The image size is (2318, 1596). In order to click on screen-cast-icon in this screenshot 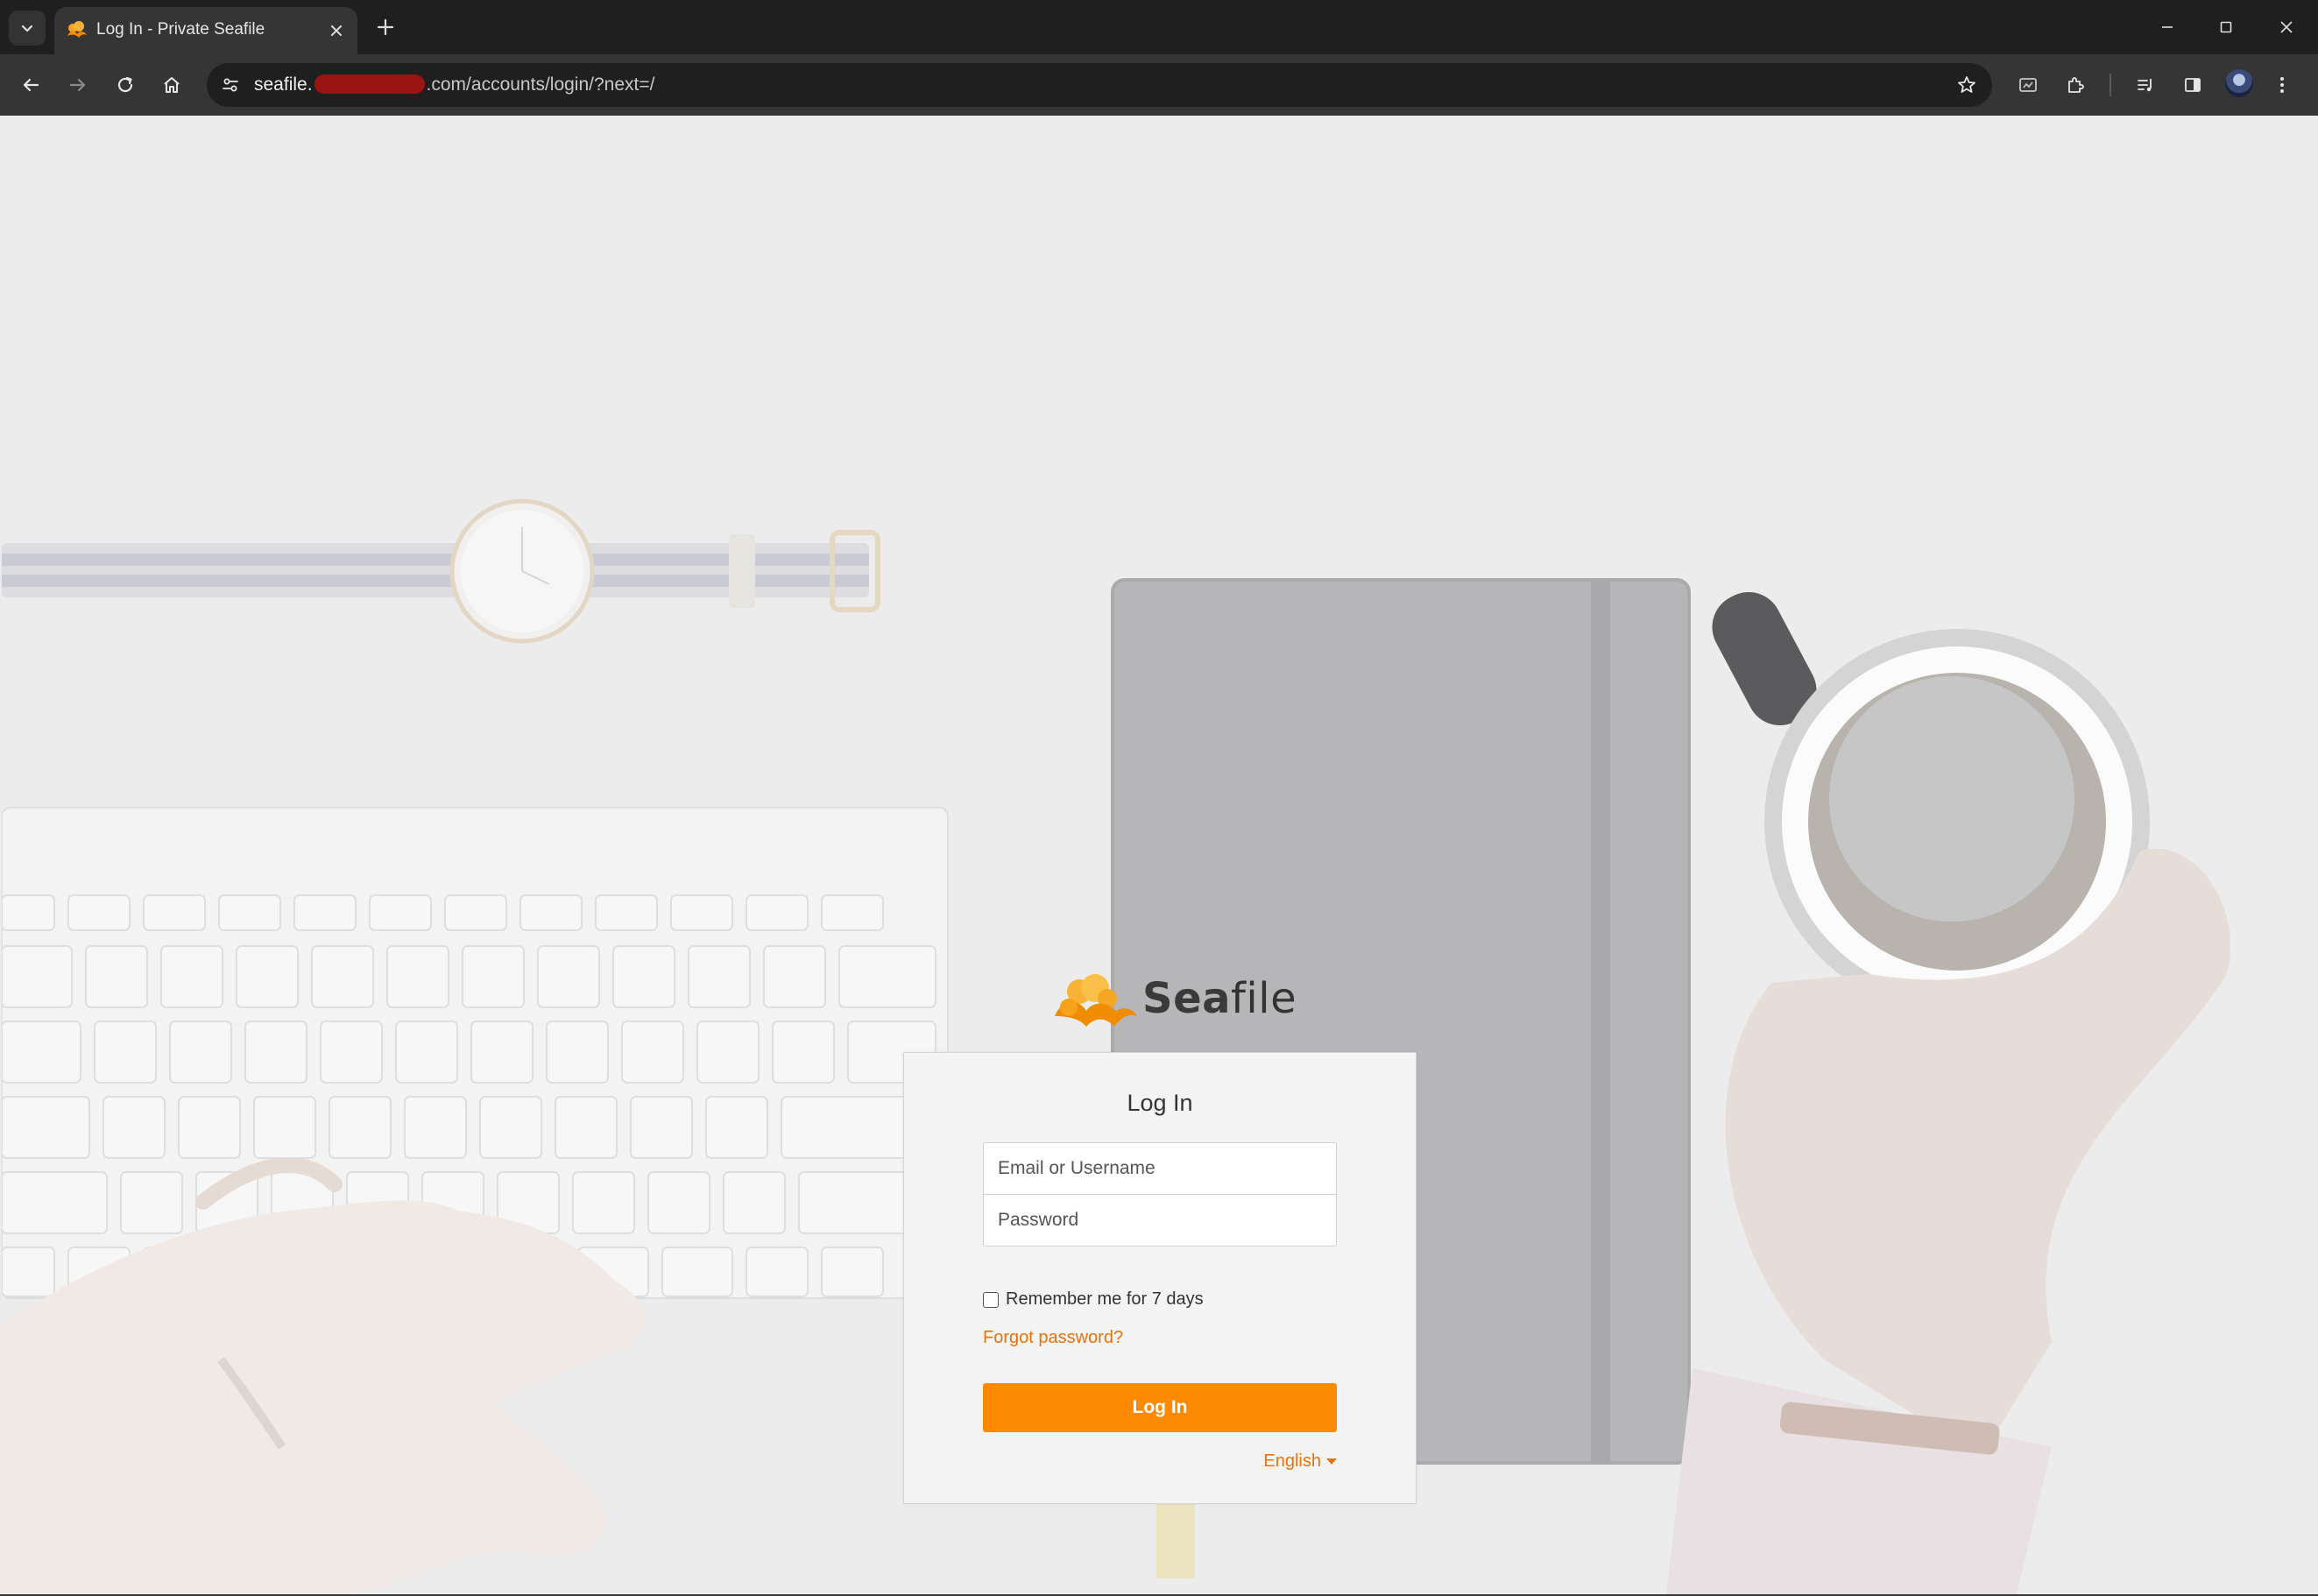, I will do `click(2028, 85)`.